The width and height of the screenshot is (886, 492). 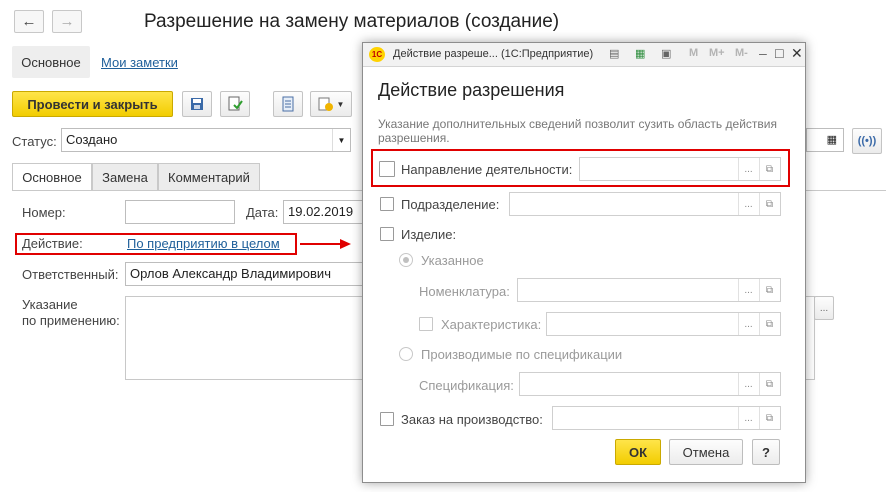 I want to click on help-button: ?, so click(x=766, y=452).